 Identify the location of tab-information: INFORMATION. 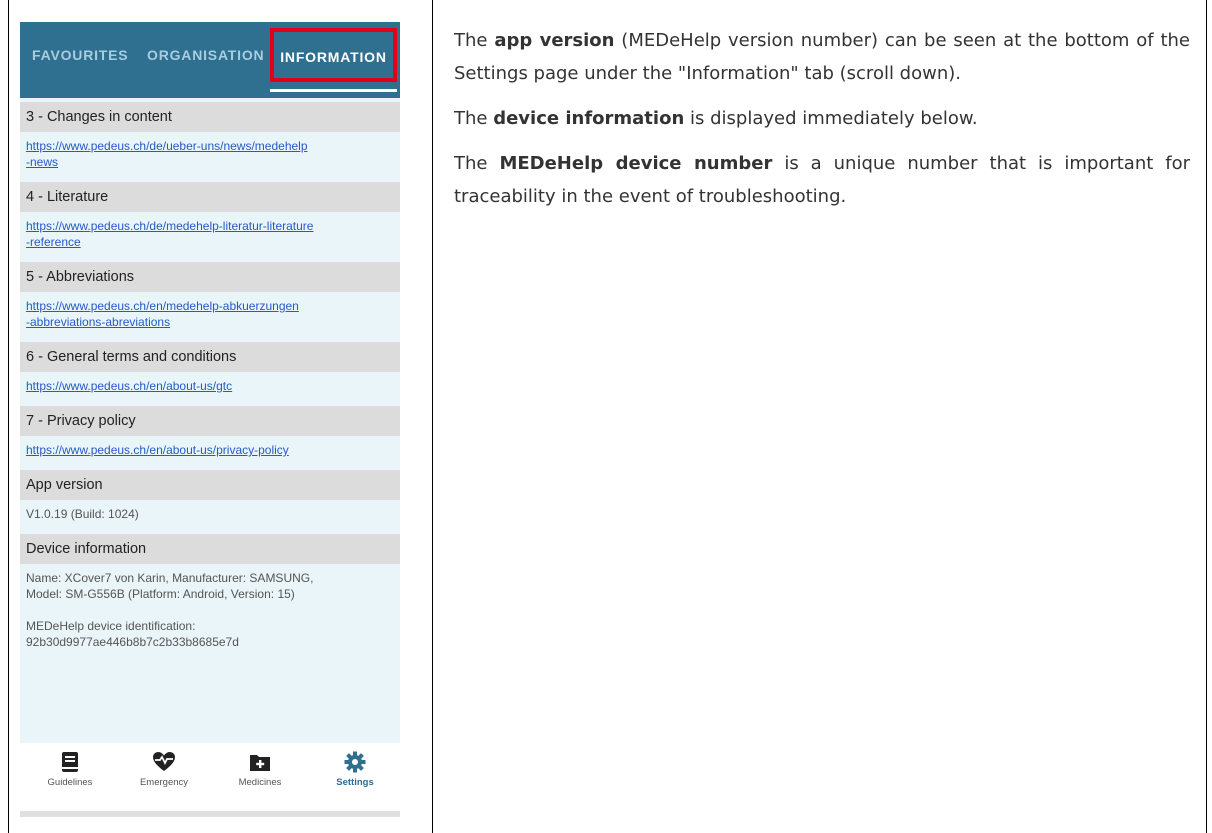
(333, 55).